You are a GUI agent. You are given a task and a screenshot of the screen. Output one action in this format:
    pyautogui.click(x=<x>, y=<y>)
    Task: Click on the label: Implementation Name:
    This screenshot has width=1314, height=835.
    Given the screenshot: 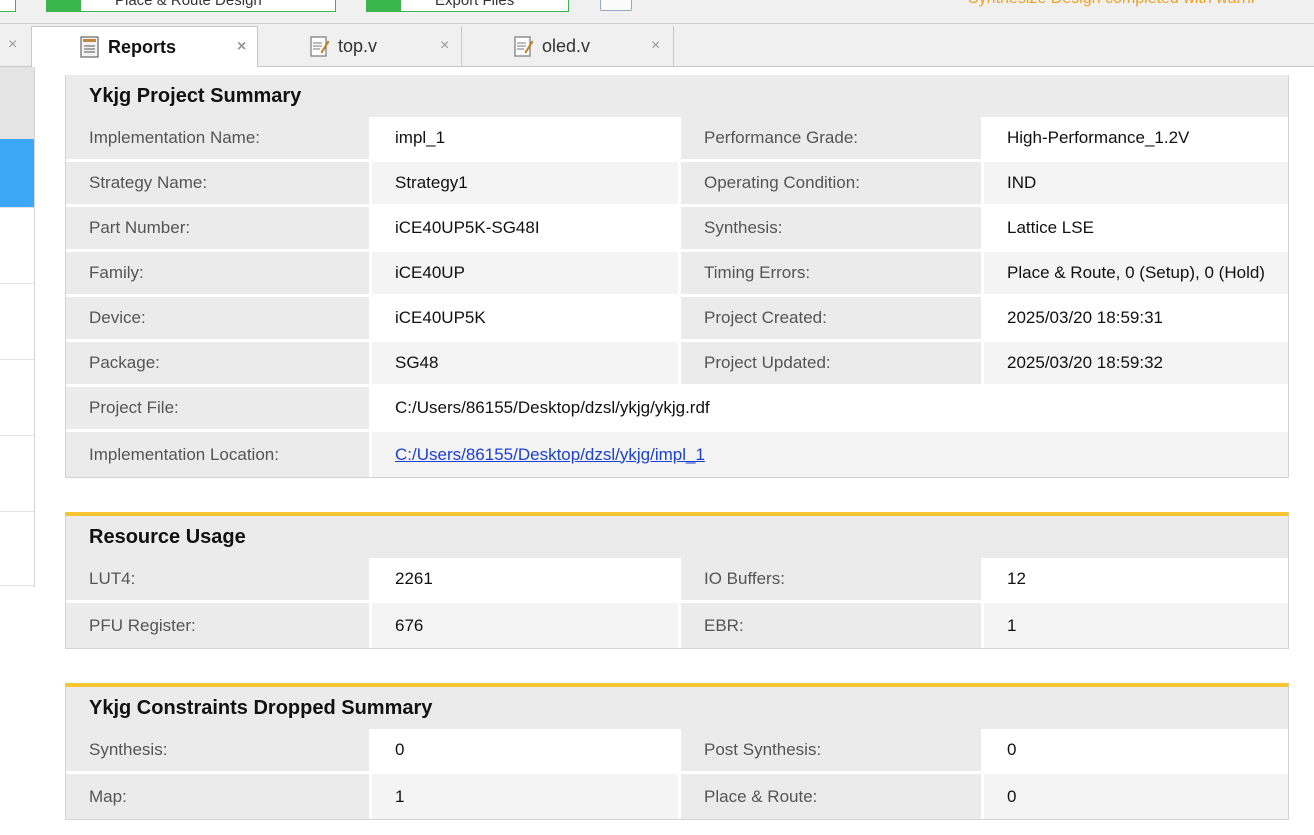 What is the action you would take?
    pyautogui.click(x=219, y=139)
    